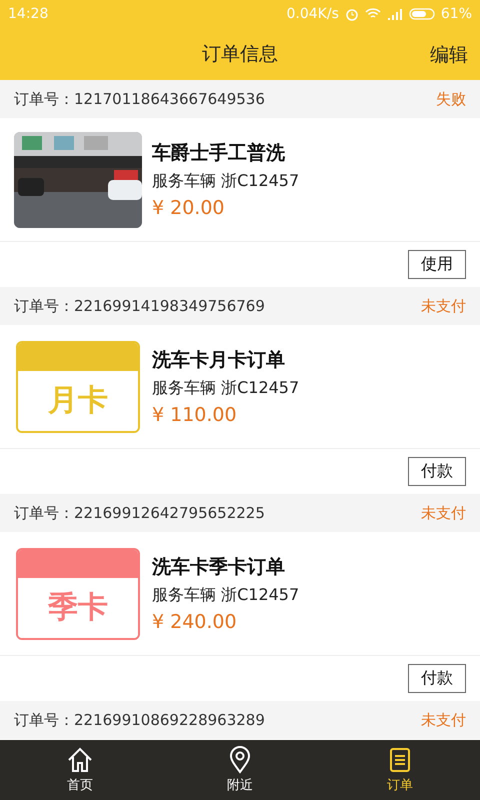 The height and width of the screenshot is (800, 480). Describe the element at coordinates (451, 99) in the screenshot. I see `order-status: 失败` at that location.